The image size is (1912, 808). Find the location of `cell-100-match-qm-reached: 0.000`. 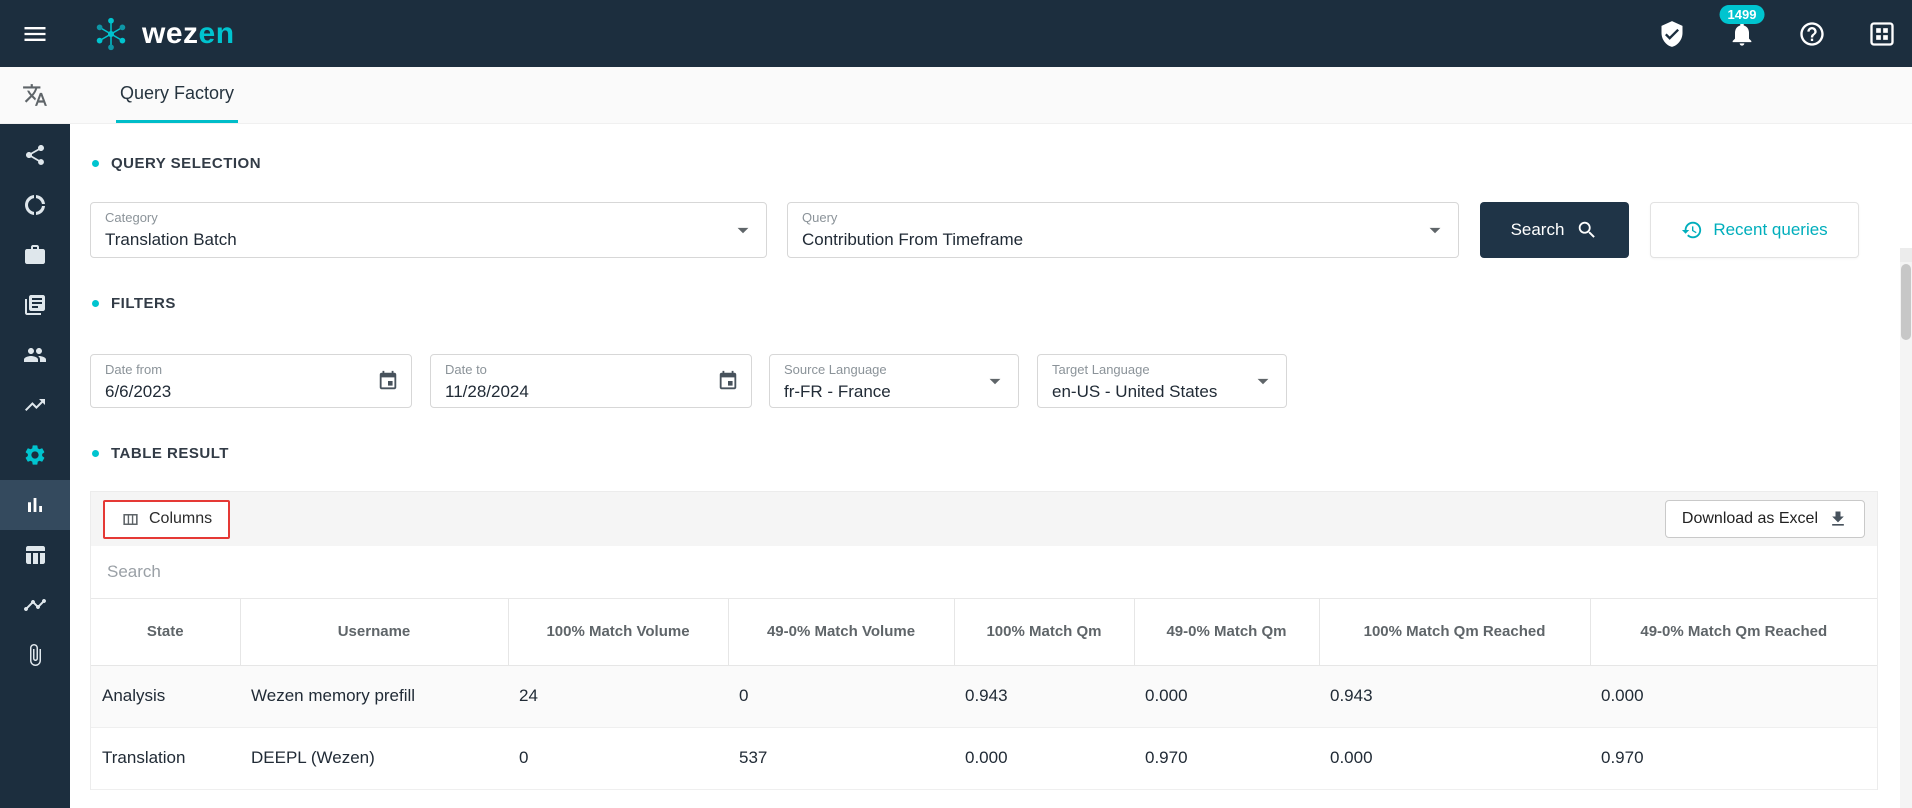

cell-100-match-qm-reached: 0.000 is located at coordinates (1454, 758).